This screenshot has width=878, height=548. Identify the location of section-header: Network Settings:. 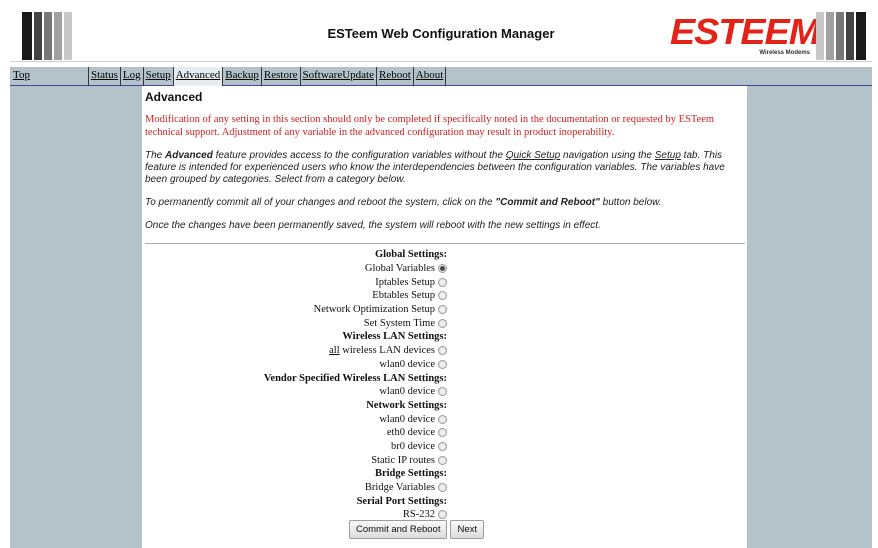
(444, 406).